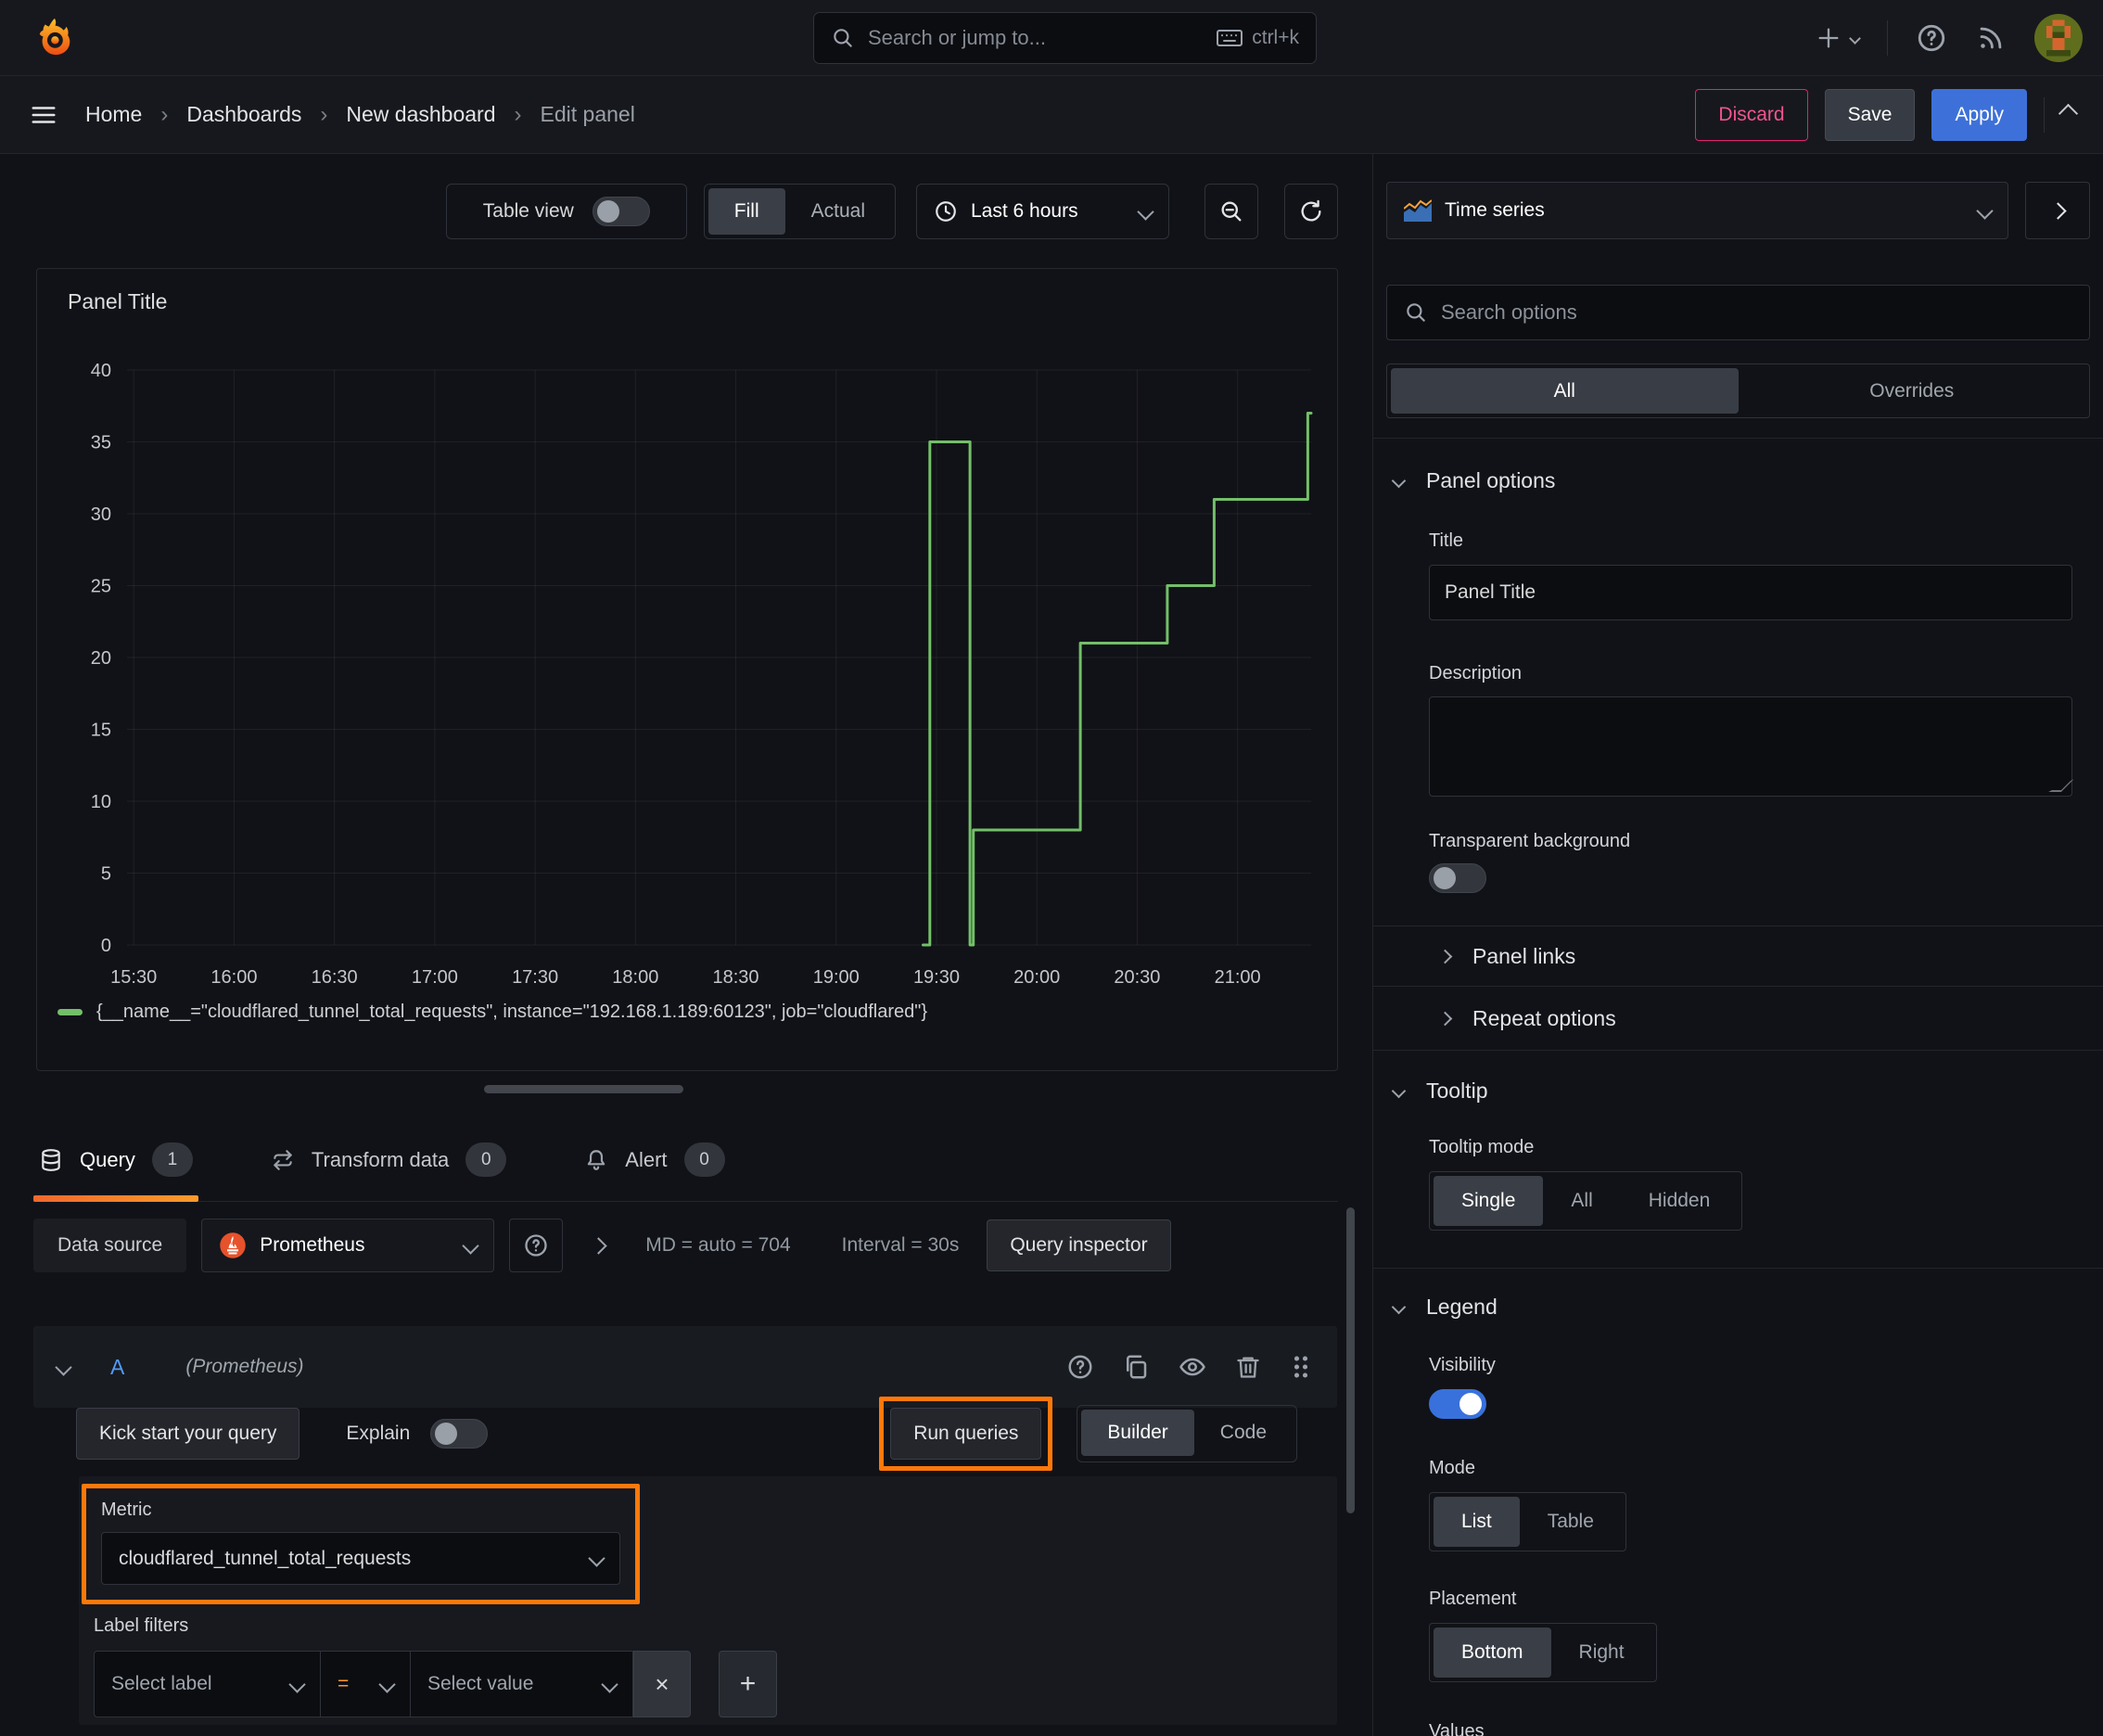 Image resolution: width=2103 pixels, height=1736 pixels. Describe the element at coordinates (838, 211) in the screenshot. I see `actual-option: Actual` at that location.